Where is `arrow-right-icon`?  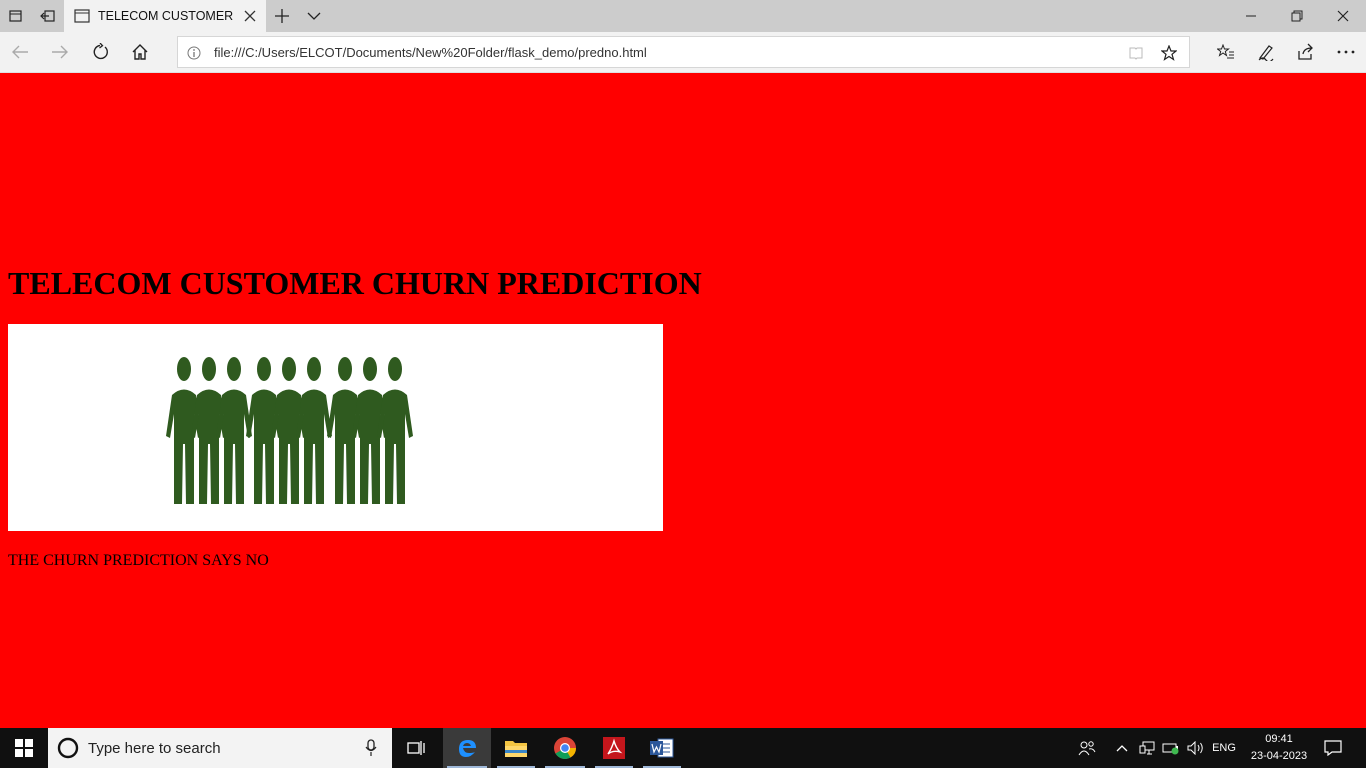 arrow-right-icon is located at coordinates (60, 52).